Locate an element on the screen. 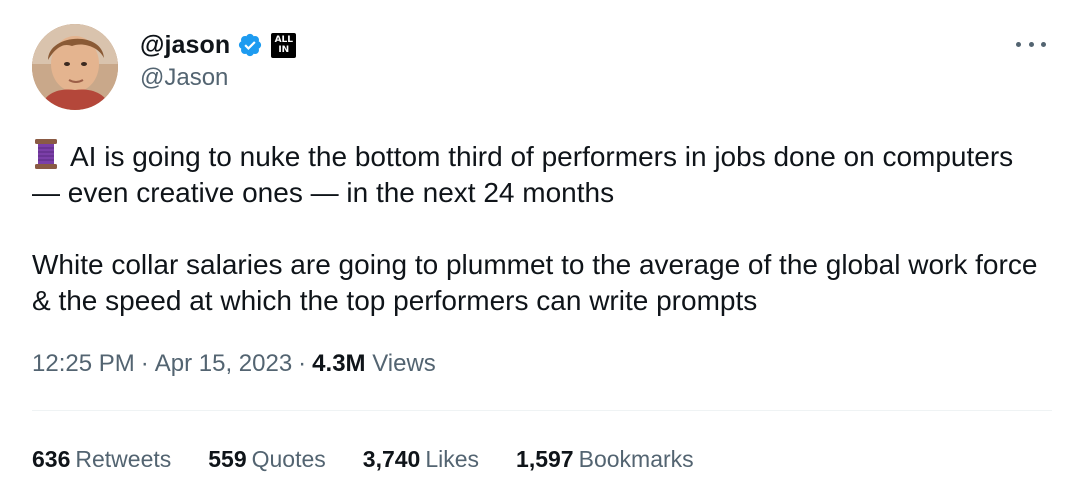  views-count: 4.3M is located at coordinates (339, 363).